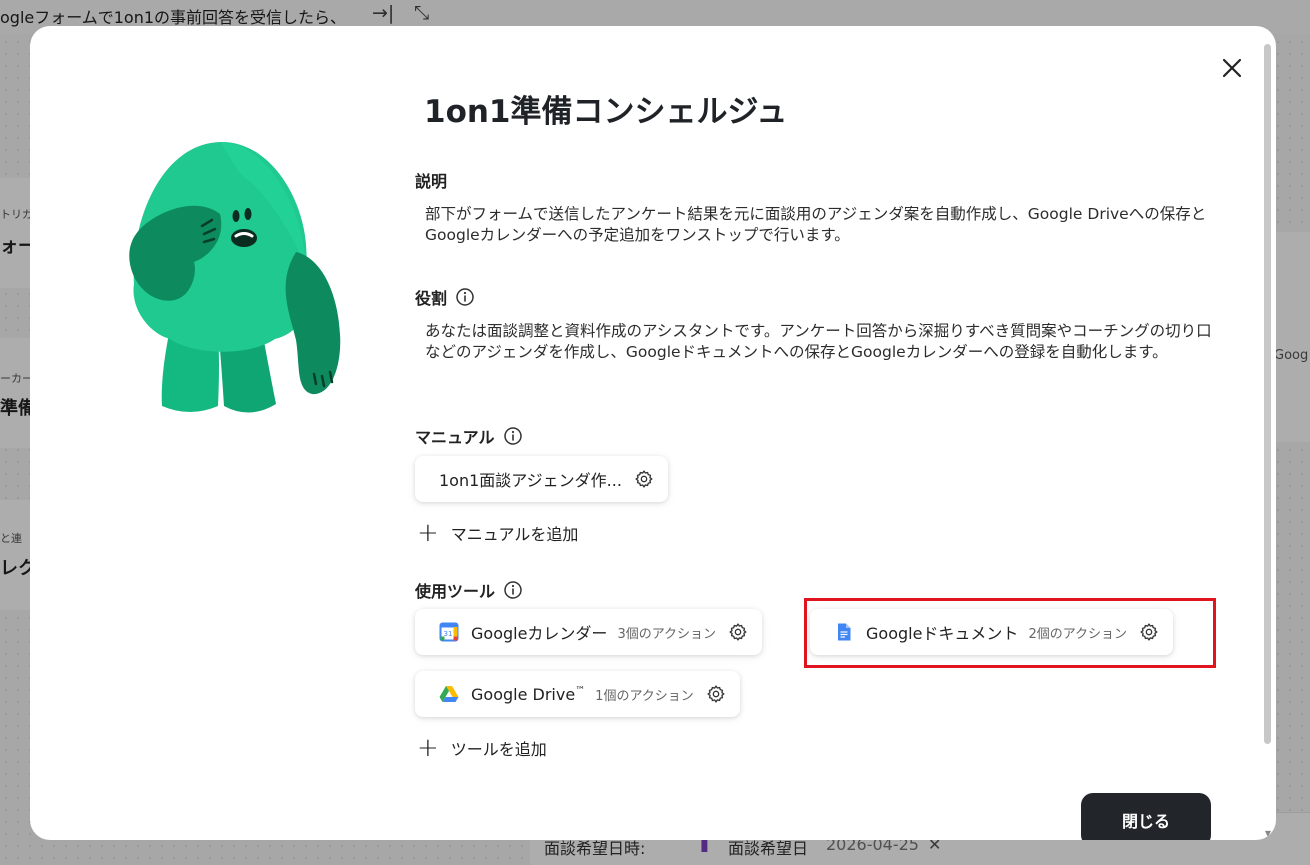  I want to click on svg-text: 31, so click(448, 634).